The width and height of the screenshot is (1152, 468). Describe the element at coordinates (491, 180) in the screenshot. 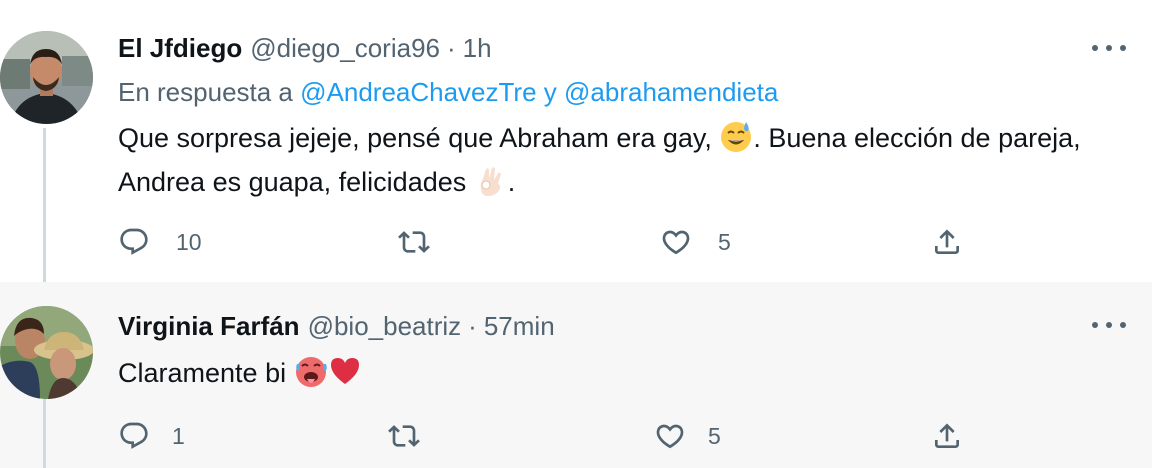

I see `ok-hand-emoji` at that location.